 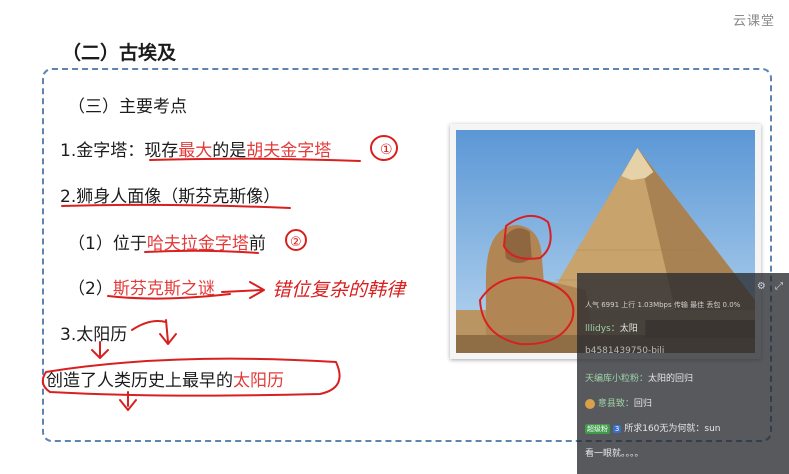 I want to click on chat-message-2: b4581439750-bili, so click(x=624, y=351).